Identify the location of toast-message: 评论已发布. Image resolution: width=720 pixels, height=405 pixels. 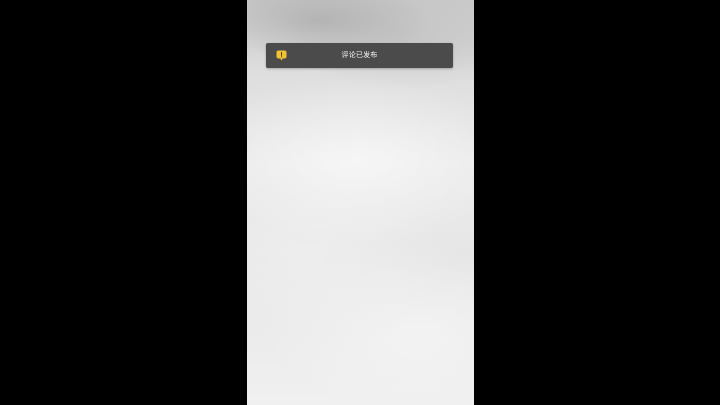
(359, 55).